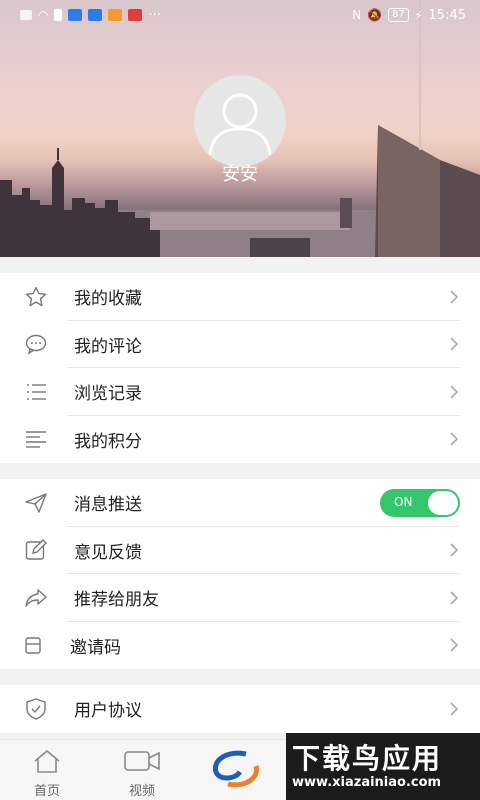  What do you see at coordinates (47, 773) in the screenshot?
I see `tab-home: 首页` at bounding box center [47, 773].